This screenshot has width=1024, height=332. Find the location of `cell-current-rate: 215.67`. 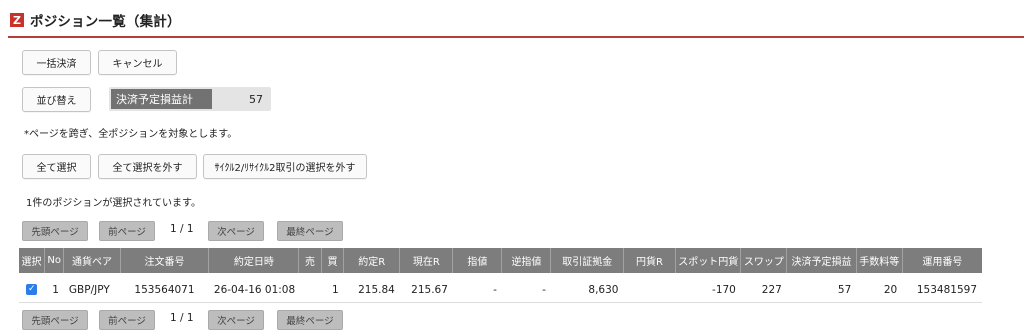

cell-current-rate: 215.67 is located at coordinates (426, 290).